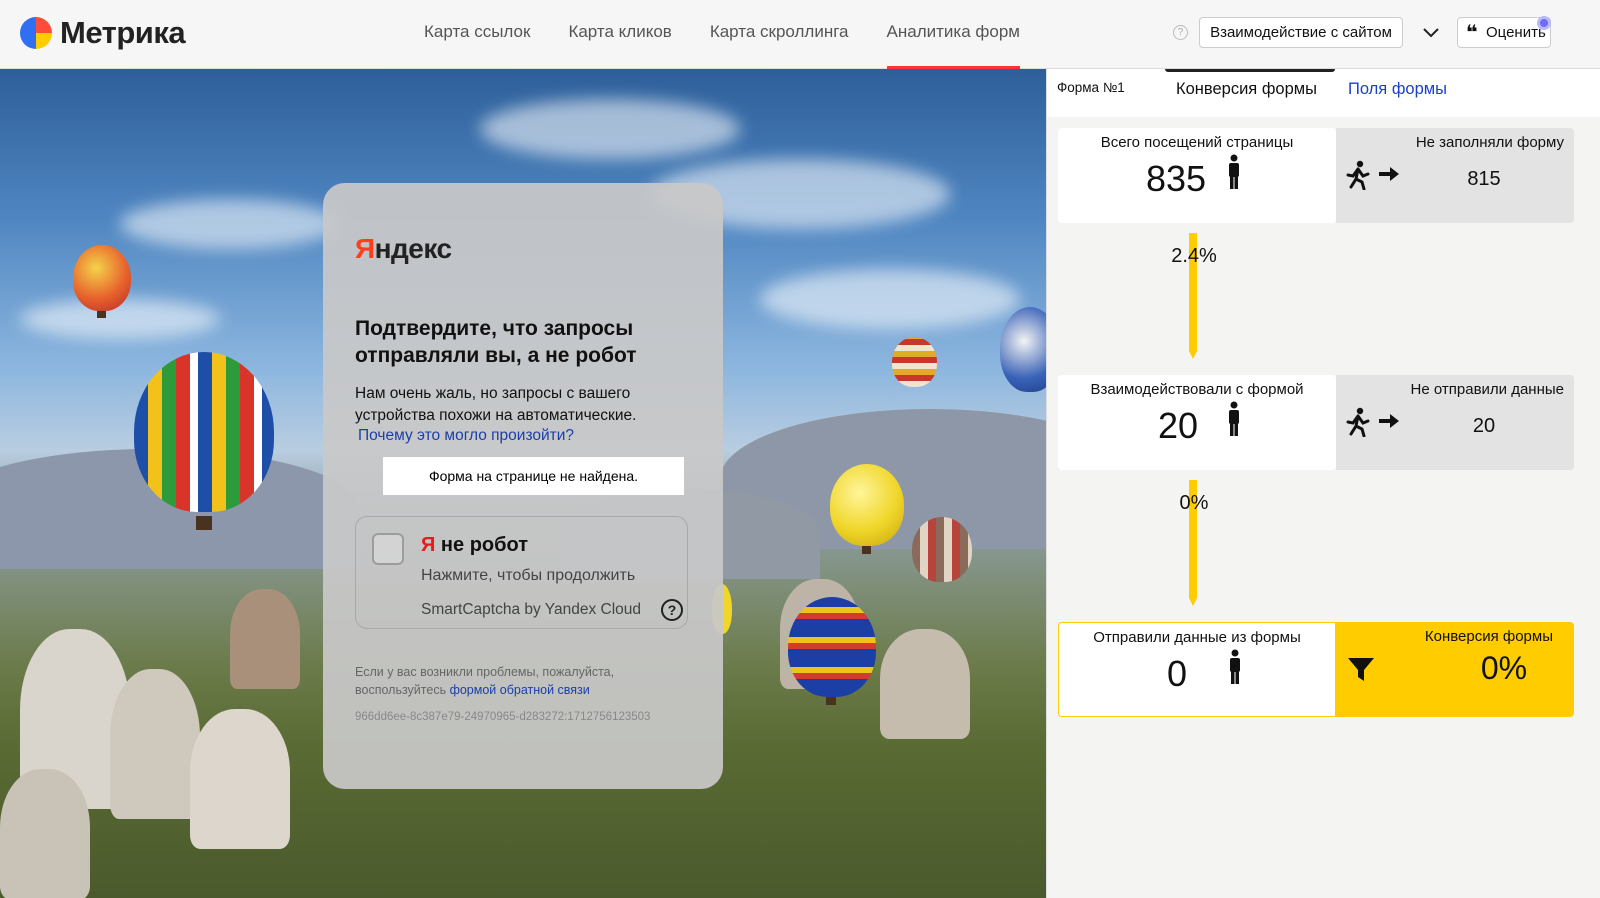 This screenshot has height=898, width=1600. I want to click on total-visits-value: 835, so click(1176, 178).